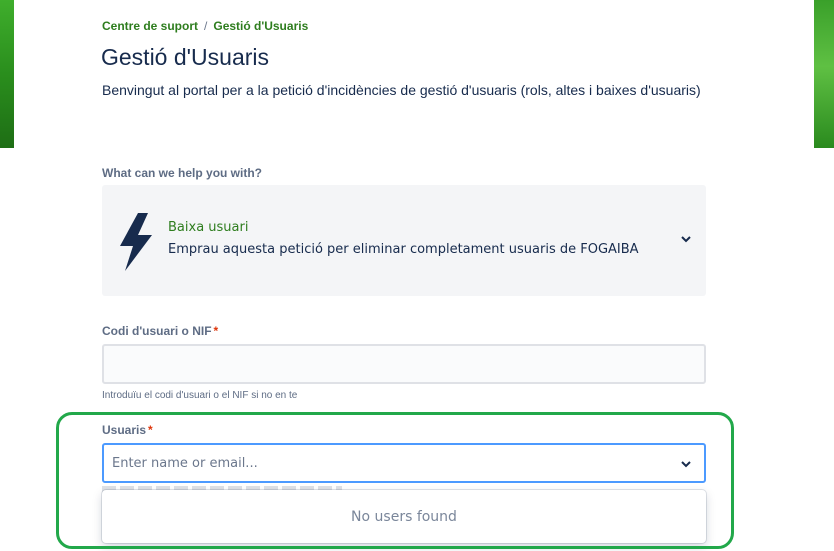 This screenshot has width=834, height=551. I want to click on background-foliage-left, so click(7, 74).